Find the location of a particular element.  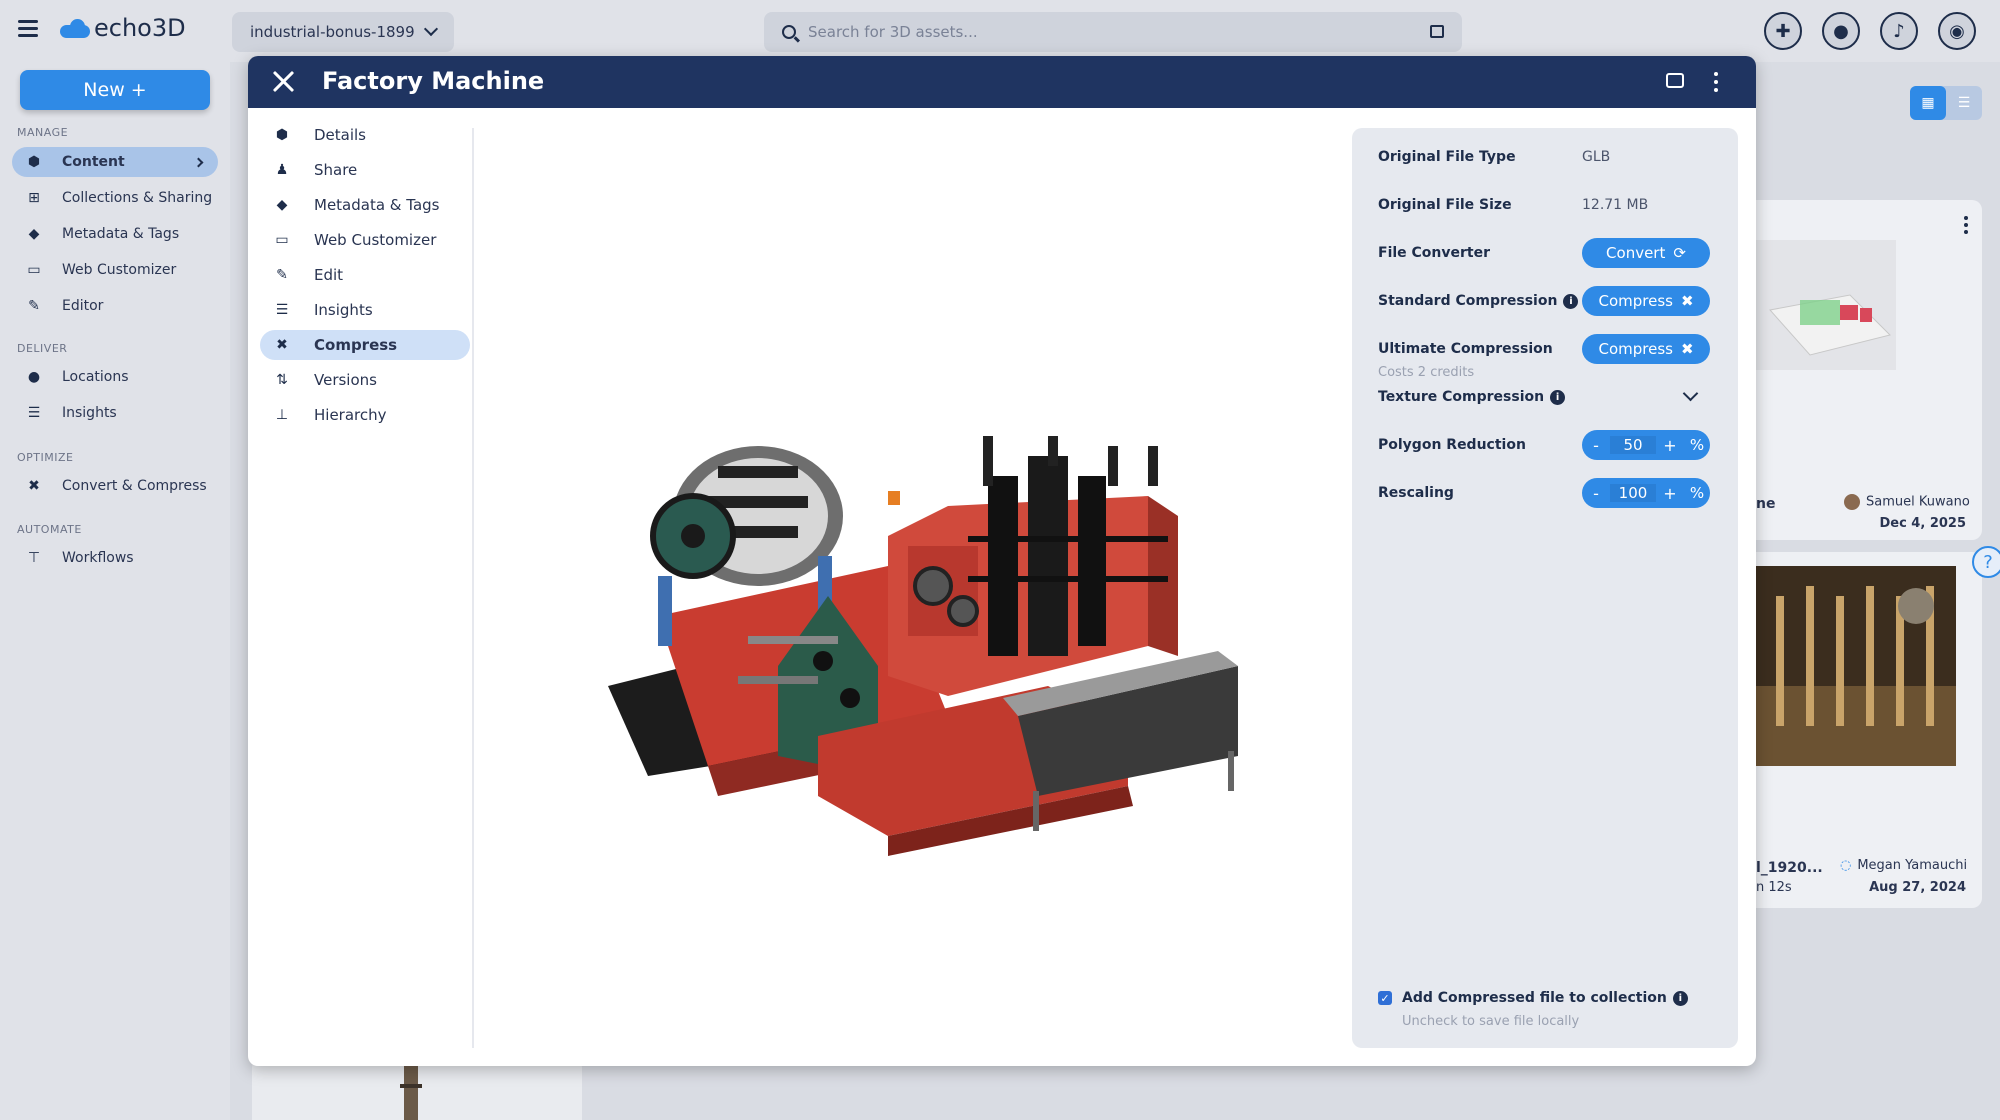

modal-header: Factory Machine is located at coordinates (1002, 82).